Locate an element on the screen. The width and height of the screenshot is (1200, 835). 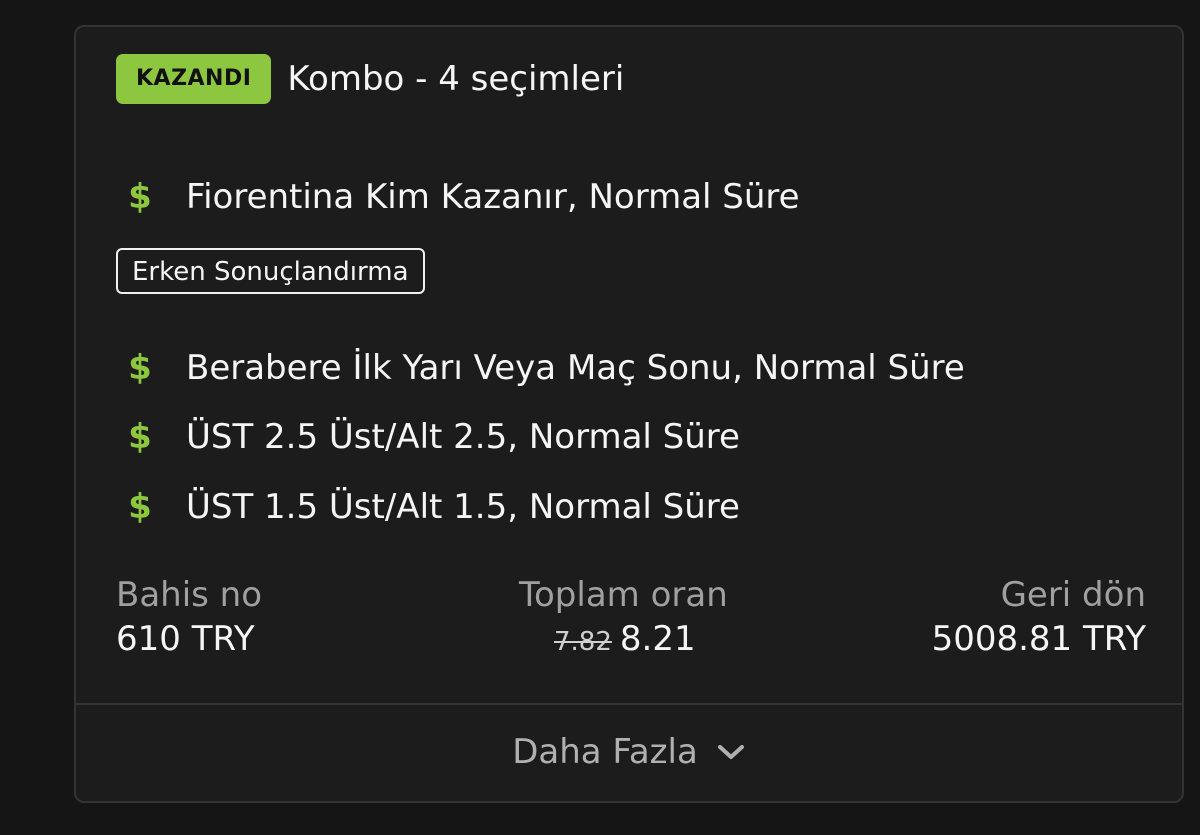
divider is located at coordinates (629, 704).